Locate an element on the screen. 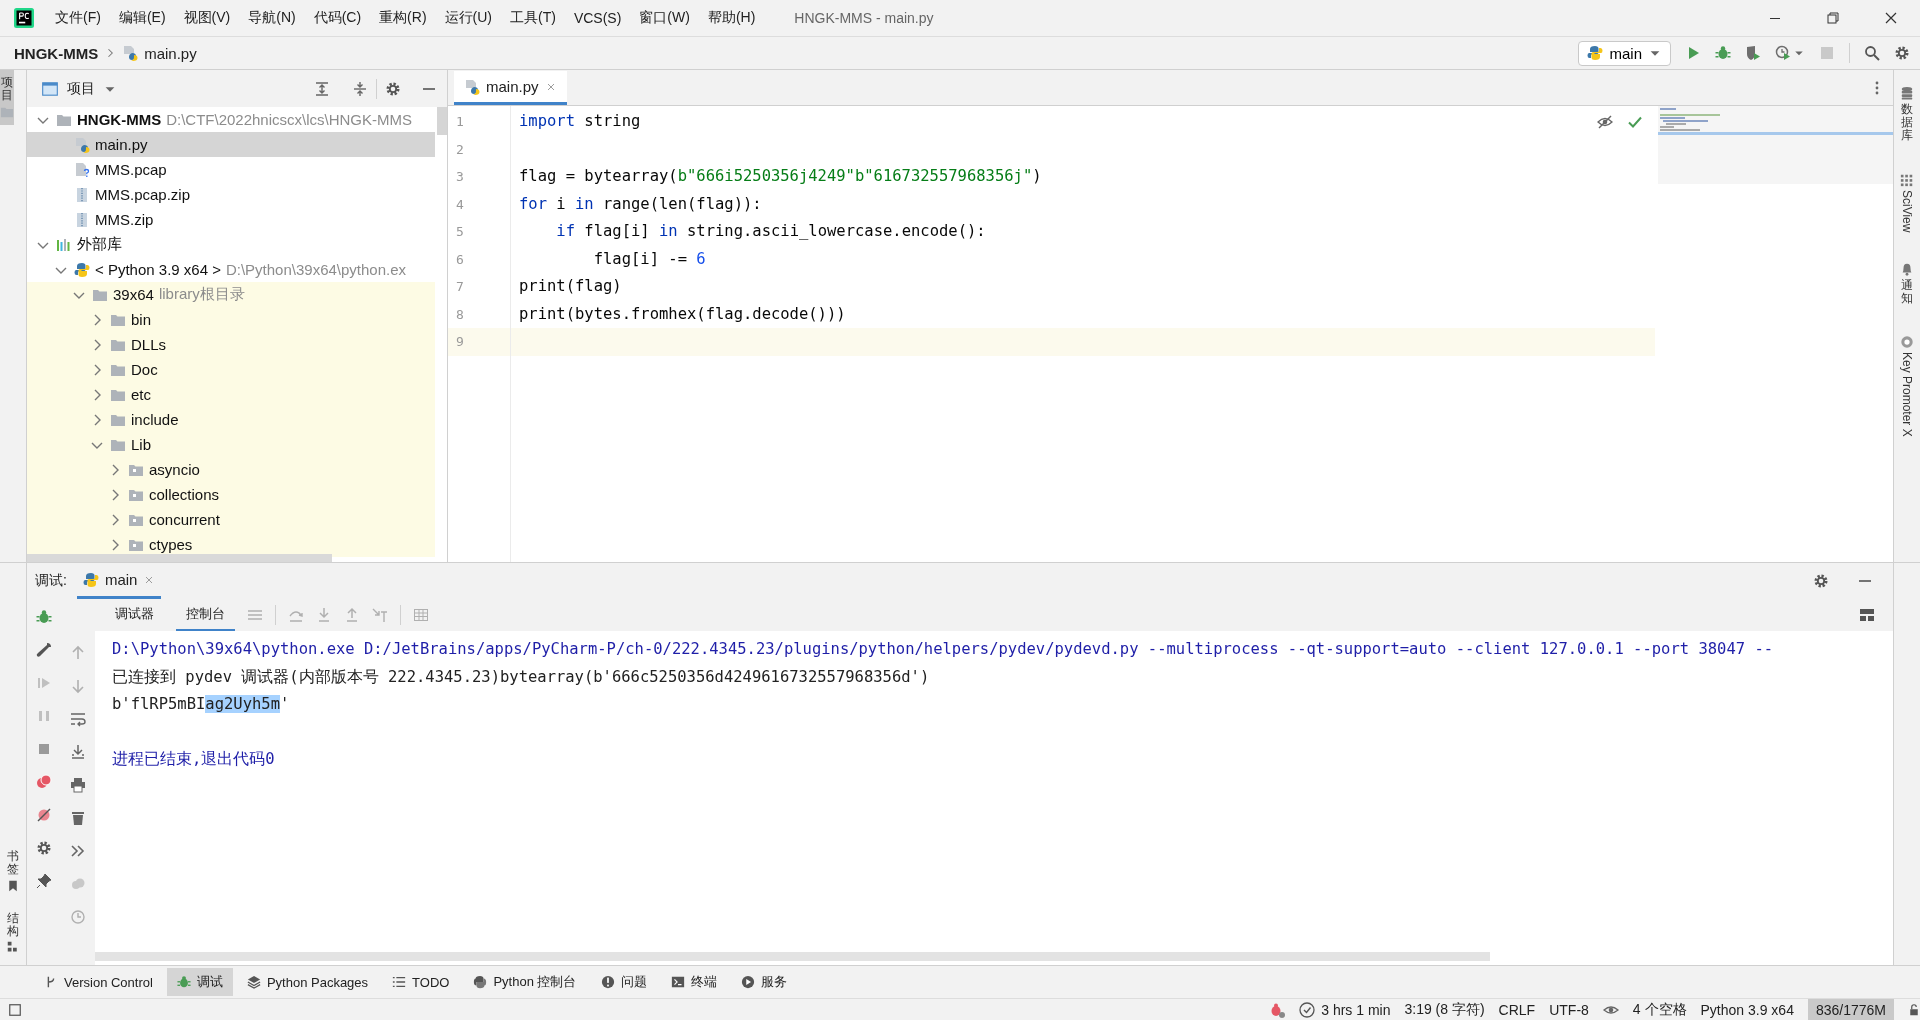 The height and width of the screenshot is (1020, 1920). tree-item: bin is located at coordinates (231, 319).